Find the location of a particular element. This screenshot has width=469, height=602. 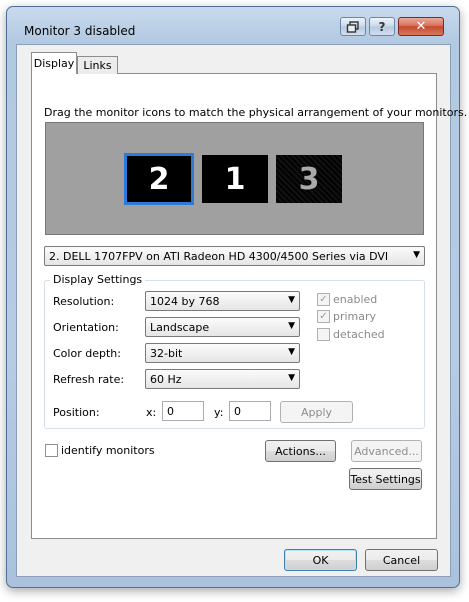

monitor-icon-1: 1 is located at coordinates (235, 179).